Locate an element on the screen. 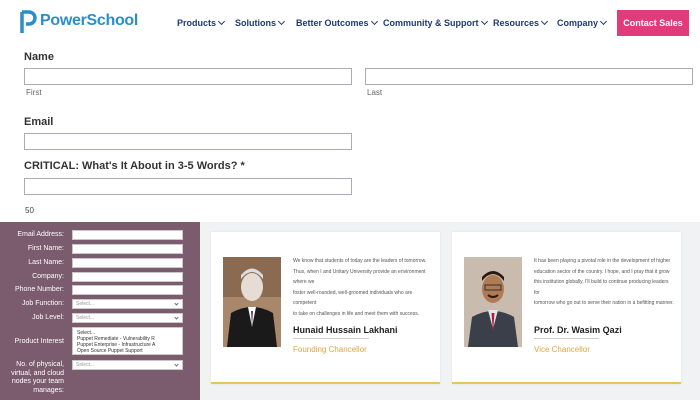  nav-products: Products is located at coordinates (201, 22).